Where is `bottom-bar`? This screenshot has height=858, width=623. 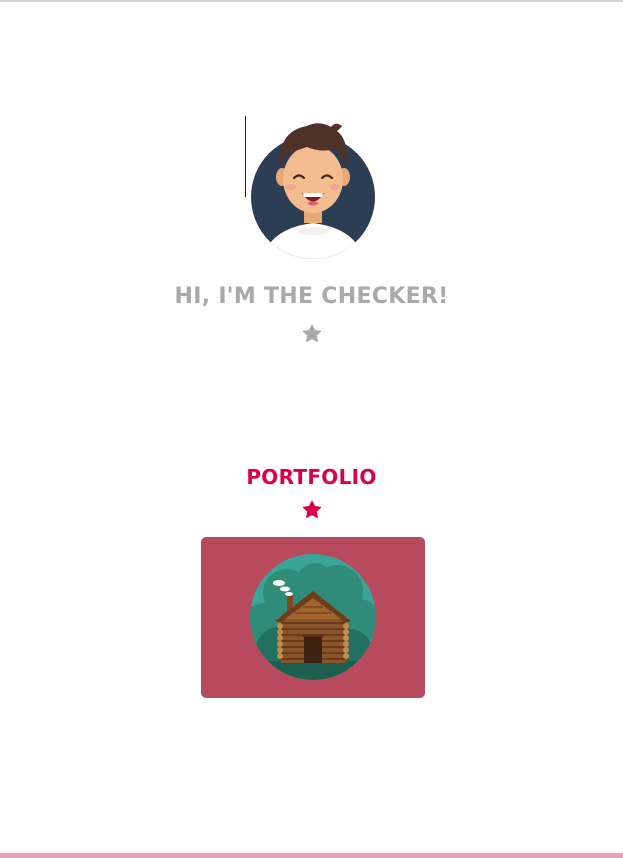 bottom-bar is located at coordinates (311, 855).